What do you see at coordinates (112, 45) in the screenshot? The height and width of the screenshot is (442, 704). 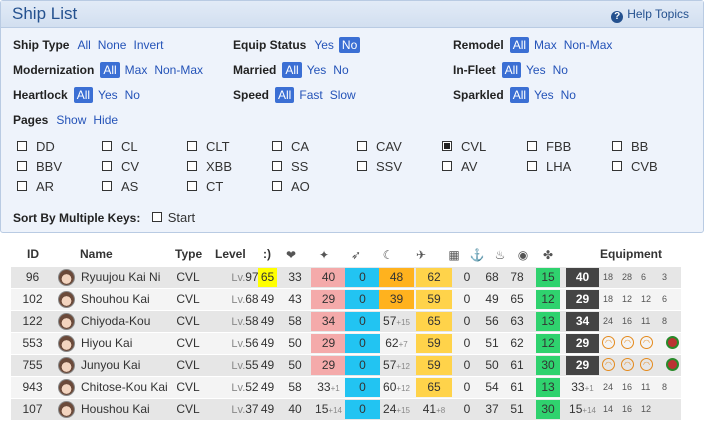 I see `filter-option-none: None` at bounding box center [112, 45].